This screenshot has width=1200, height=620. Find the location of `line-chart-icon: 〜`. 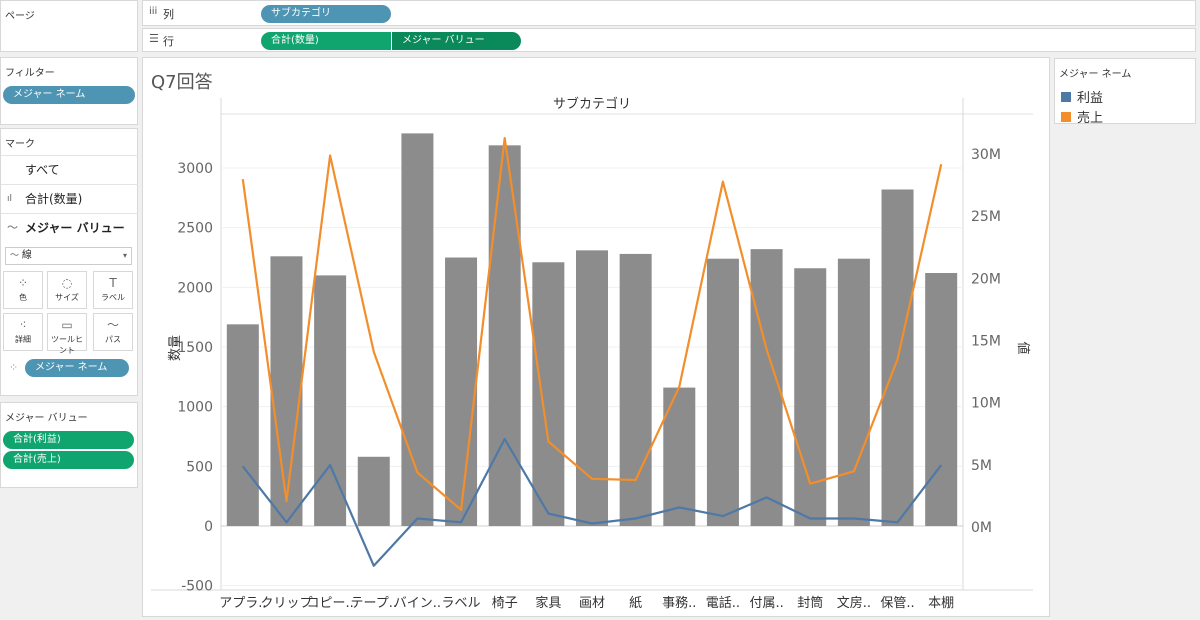

line-chart-icon: 〜 is located at coordinates (12, 227).